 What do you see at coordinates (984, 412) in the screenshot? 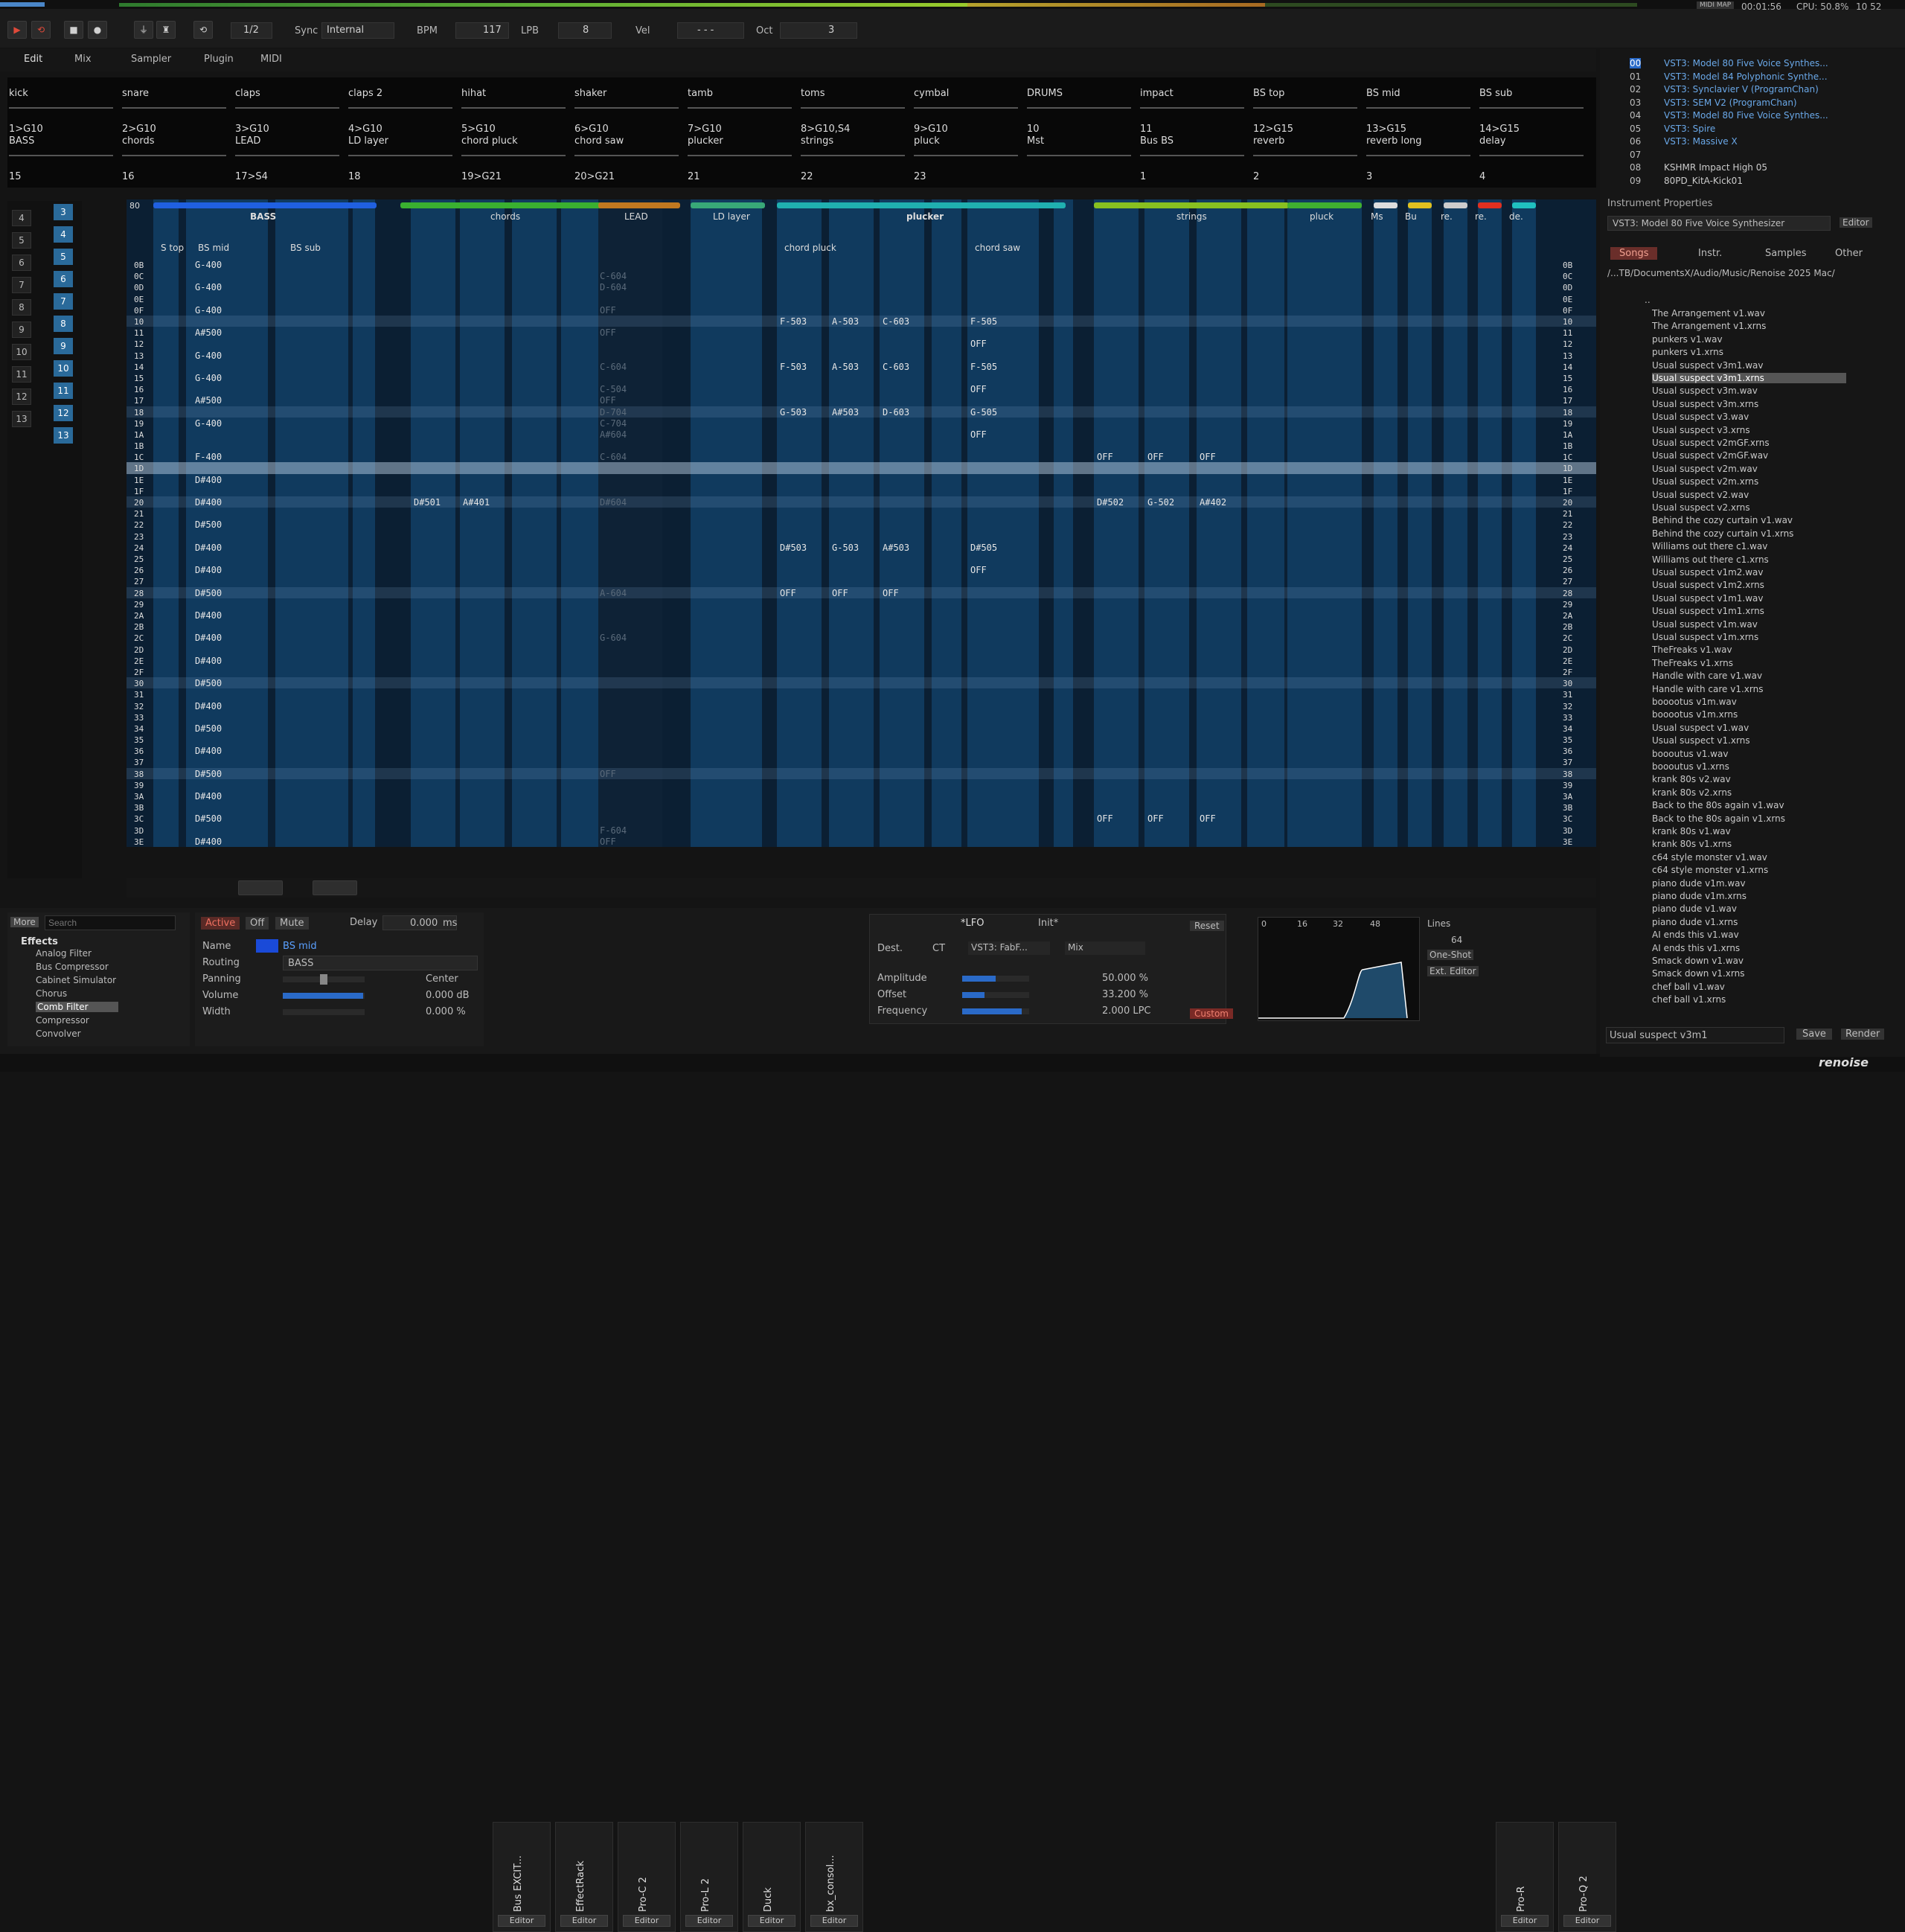
I see `pattern-note: G-505` at bounding box center [984, 412].